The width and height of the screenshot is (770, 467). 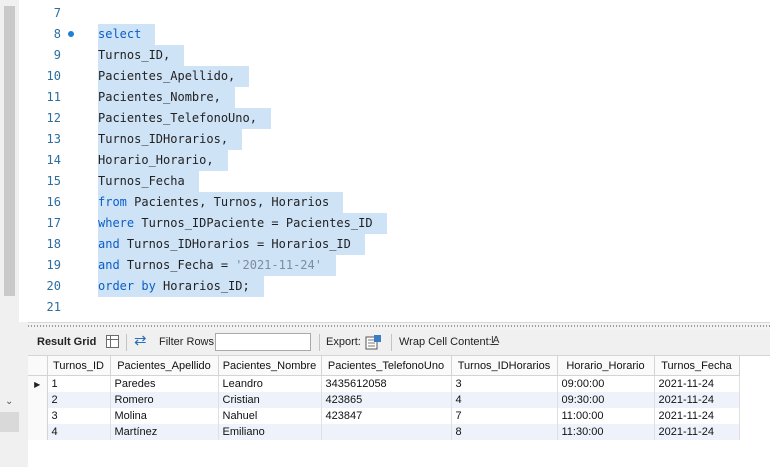 I want to click on code-text: Pacientes_Apellido,, so click(x=174, y=76).